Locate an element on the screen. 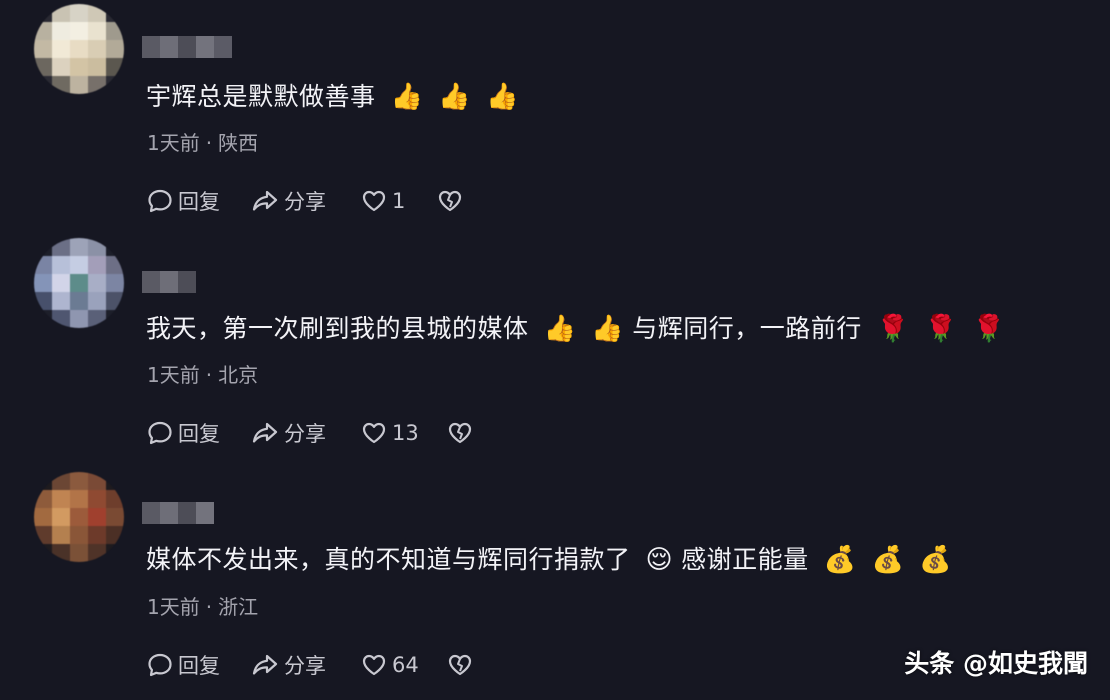 The image size is (1110, 700). comment-text: 我天，第一次刷到我的县城的媒体 👍 👍 与辉同行，一路前行 🌹 🌹 🌹 is located at coordinates (575, 329).